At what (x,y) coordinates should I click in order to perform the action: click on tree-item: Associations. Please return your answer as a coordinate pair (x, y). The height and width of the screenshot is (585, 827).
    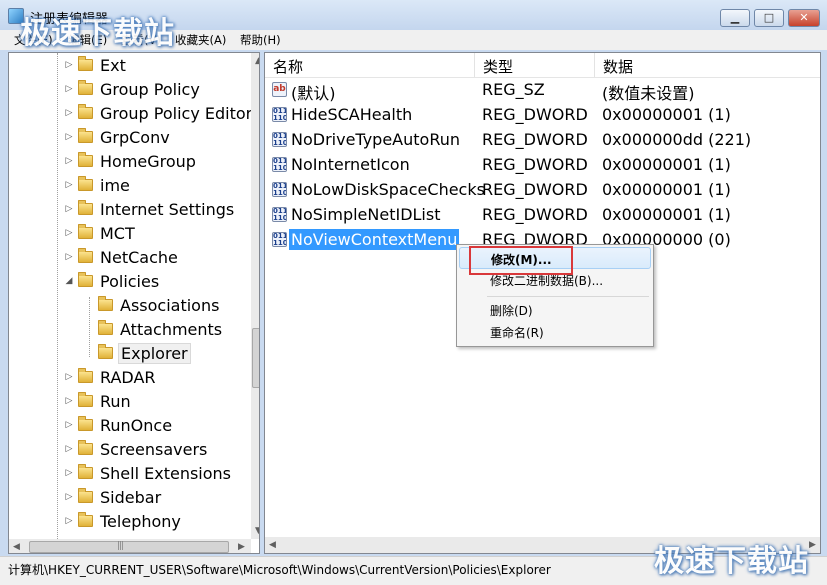
    Looking at the image, I should click on (152, 305).